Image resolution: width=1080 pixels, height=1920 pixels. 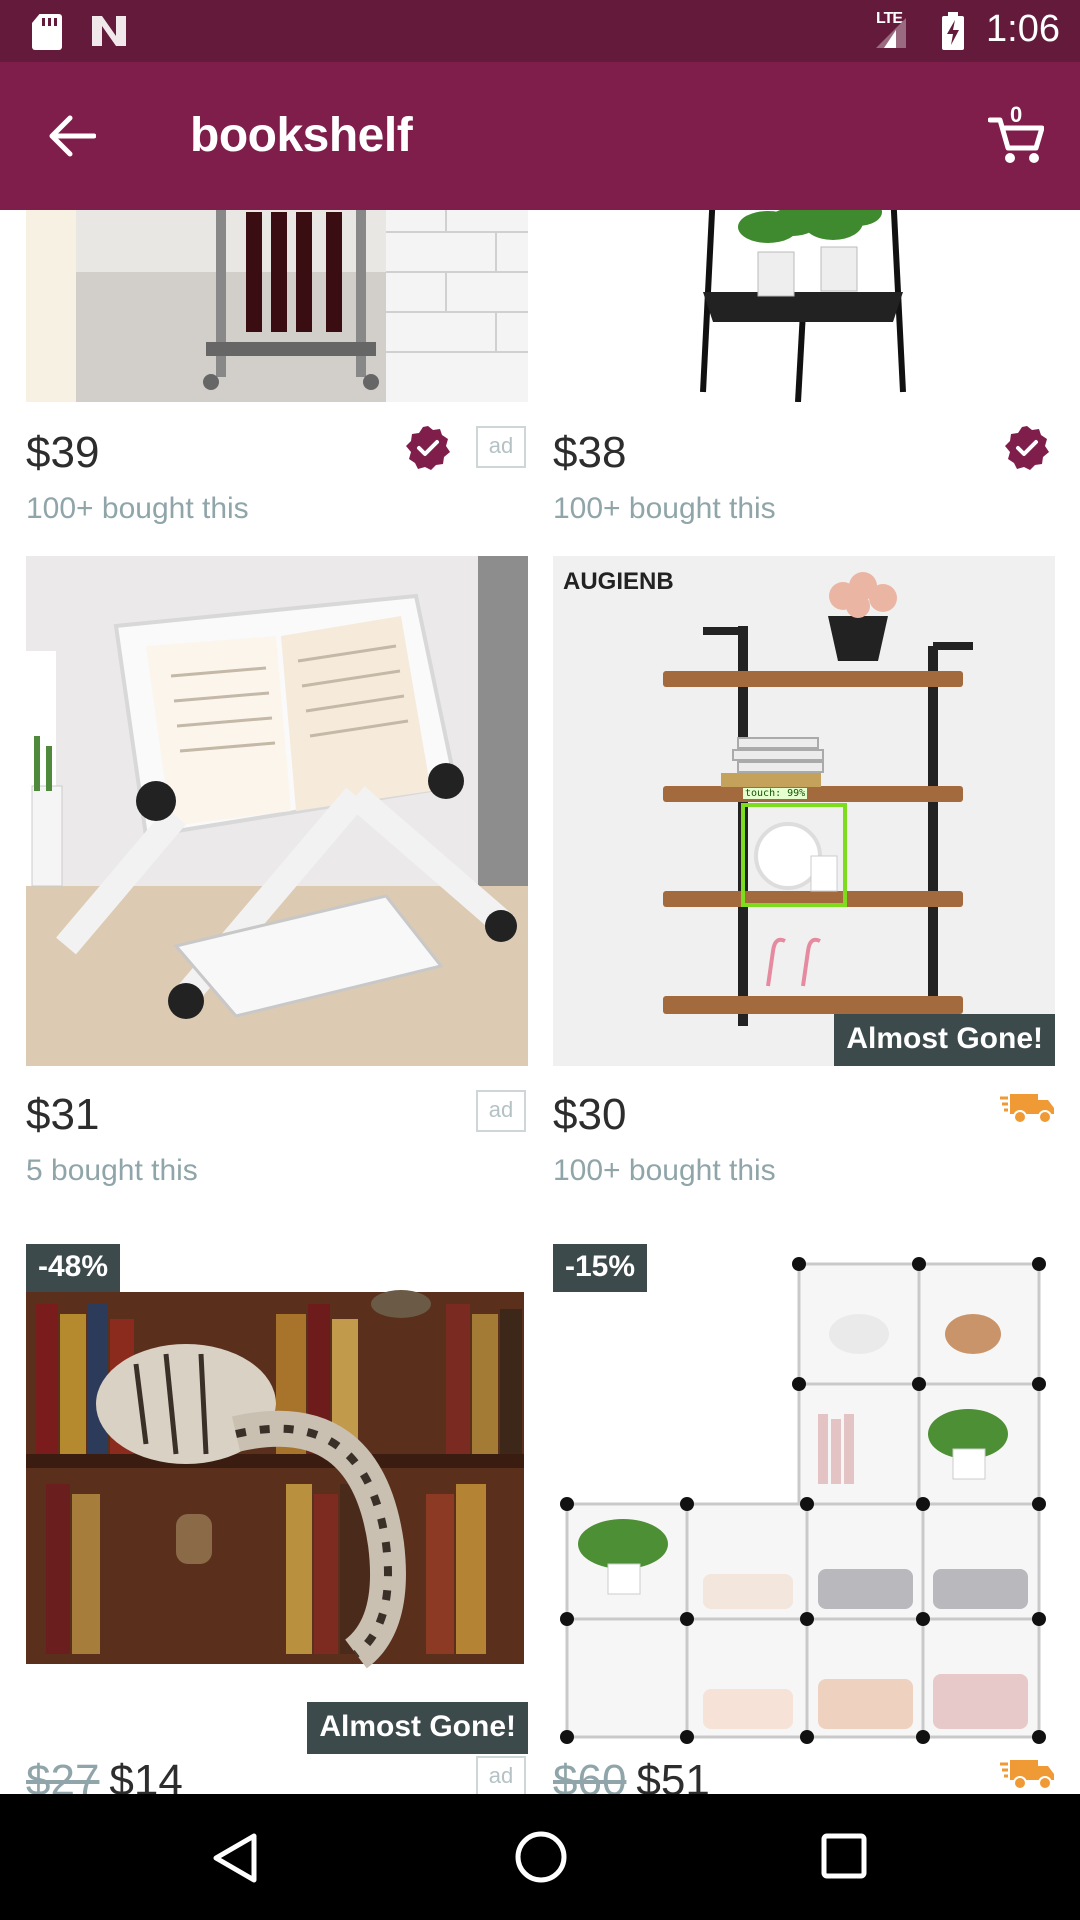 What do you see at coordinates (540, 31) in the screenshot?
I see `status-bar: LTE 1:06` at bounding box center [540, 31].